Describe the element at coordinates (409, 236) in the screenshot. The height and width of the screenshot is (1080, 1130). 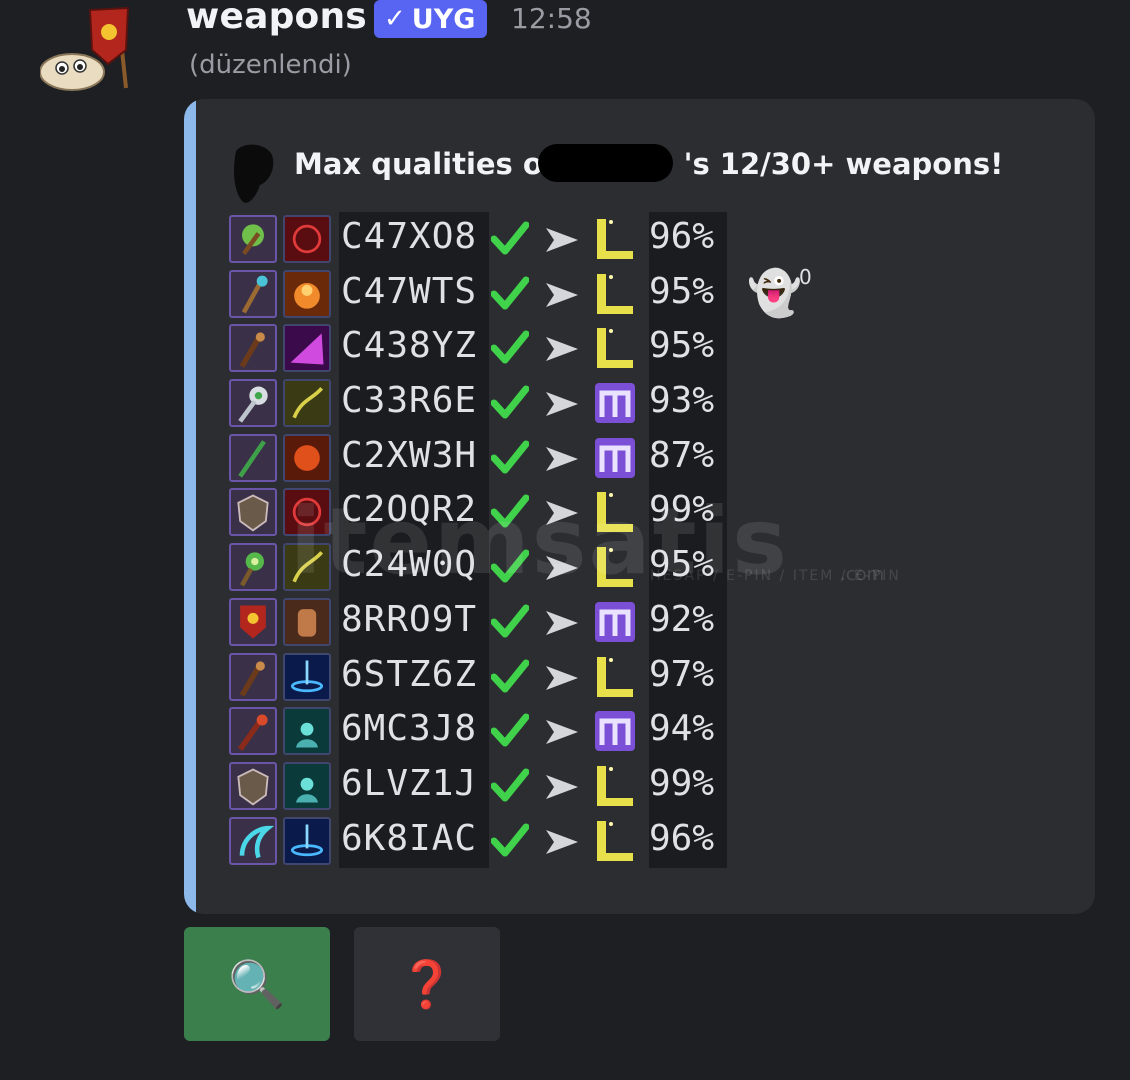
I see `weapon-code: C47XO8` at that location.